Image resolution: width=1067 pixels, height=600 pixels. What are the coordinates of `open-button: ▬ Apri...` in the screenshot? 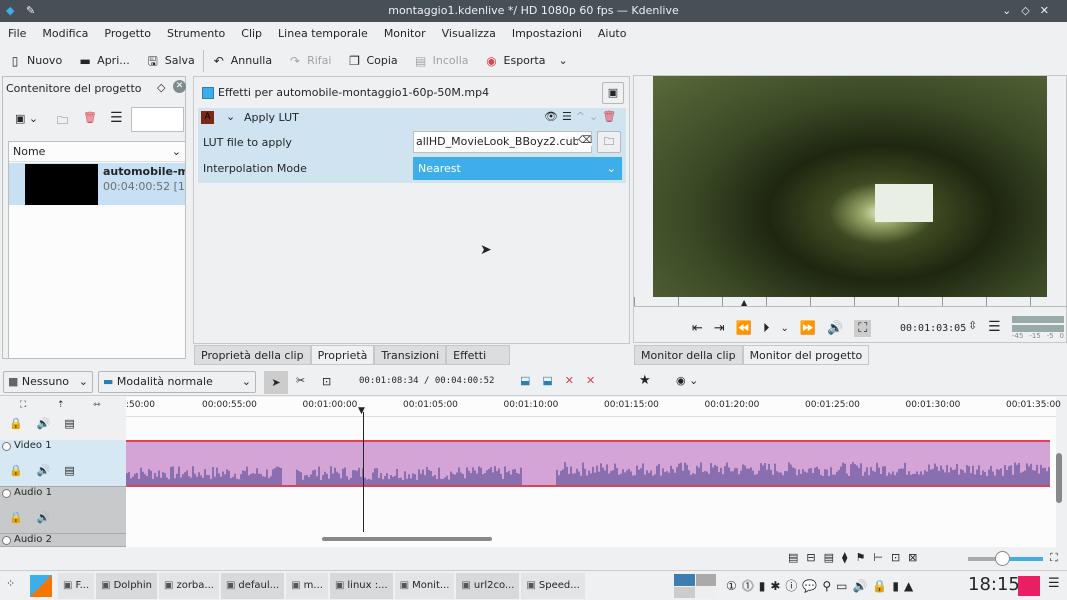 It's located at (104, 61).